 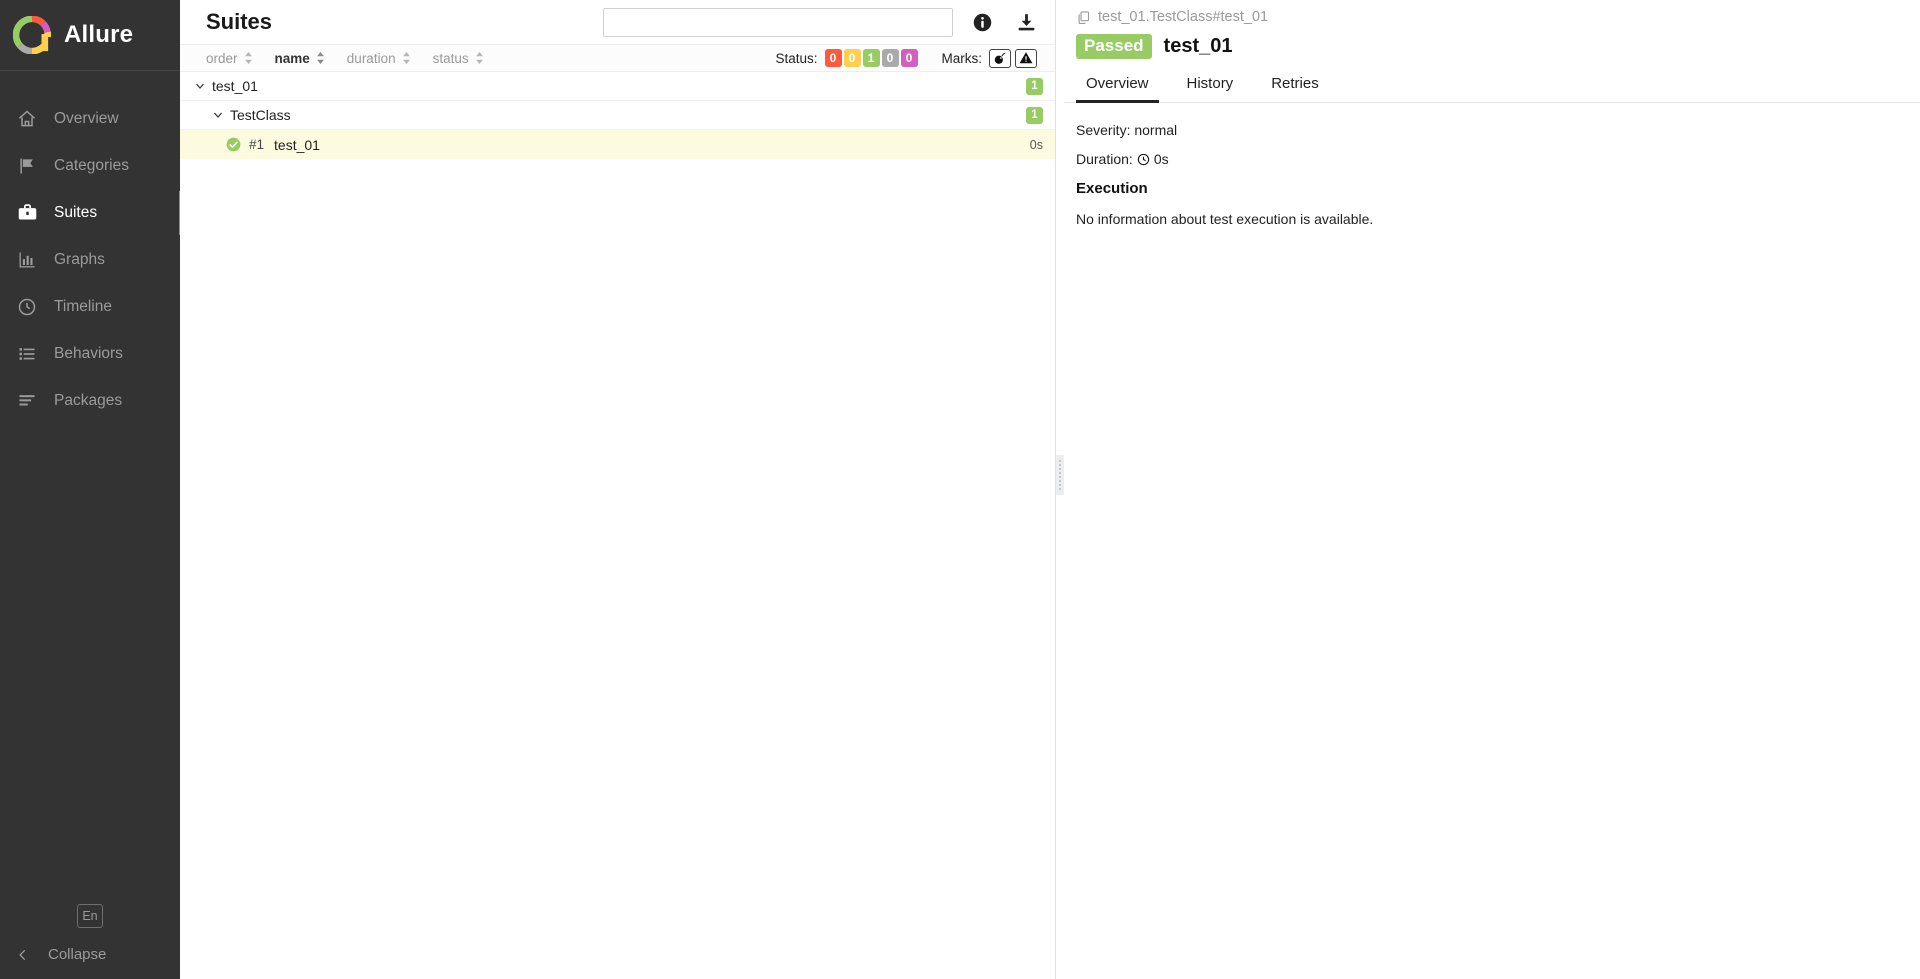 I want to click on sidebar-item-behaviors: Behaviors, so click(x=90, y=353).